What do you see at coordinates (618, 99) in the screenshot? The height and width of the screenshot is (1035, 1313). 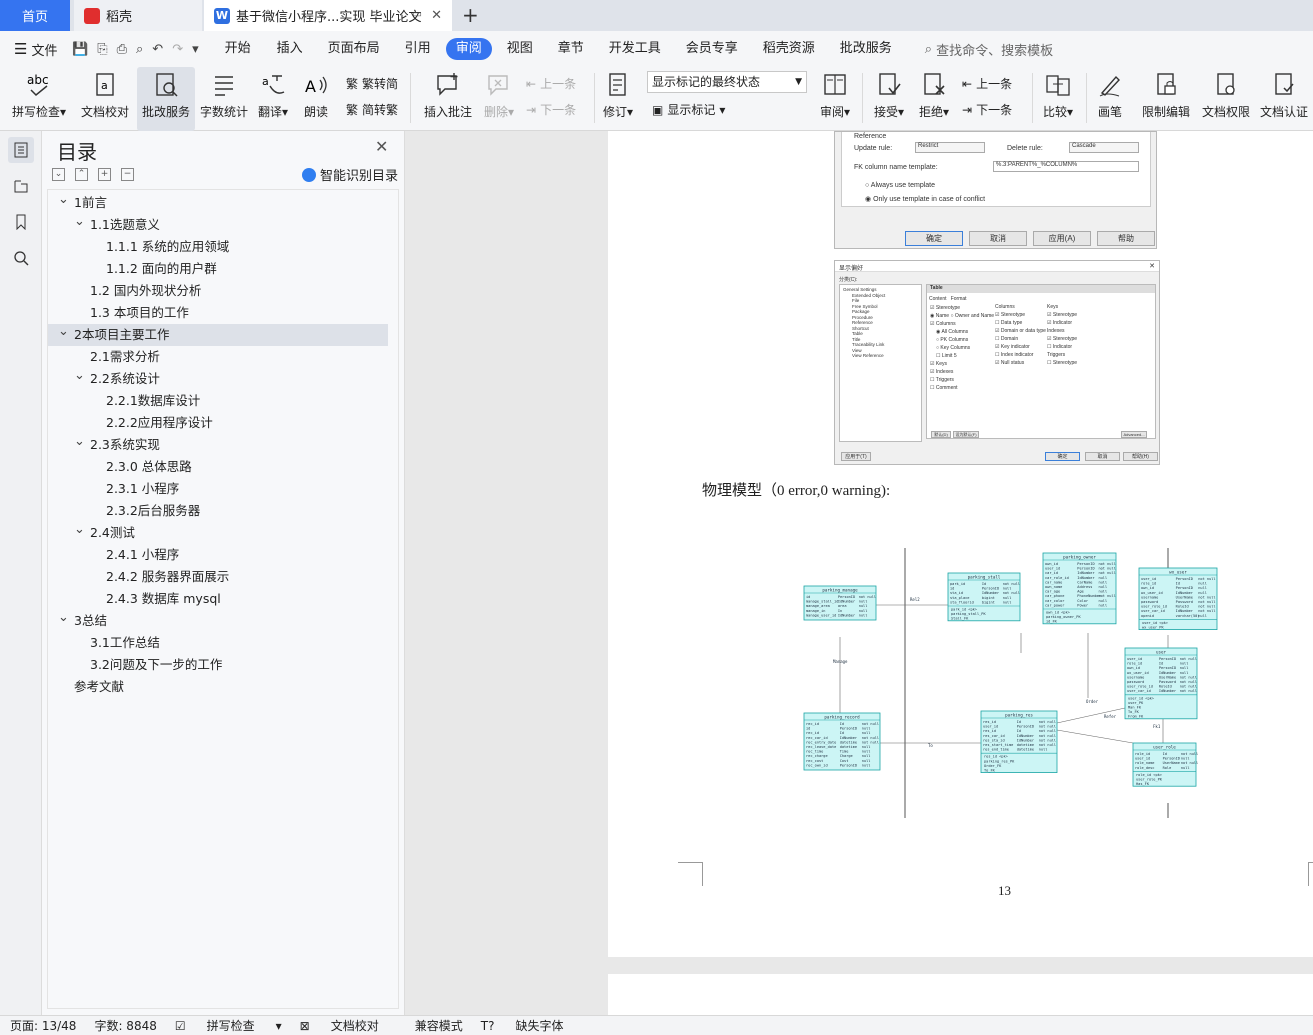 I see `track-changes-button: 修订▾` at bounding box center [618, 99].